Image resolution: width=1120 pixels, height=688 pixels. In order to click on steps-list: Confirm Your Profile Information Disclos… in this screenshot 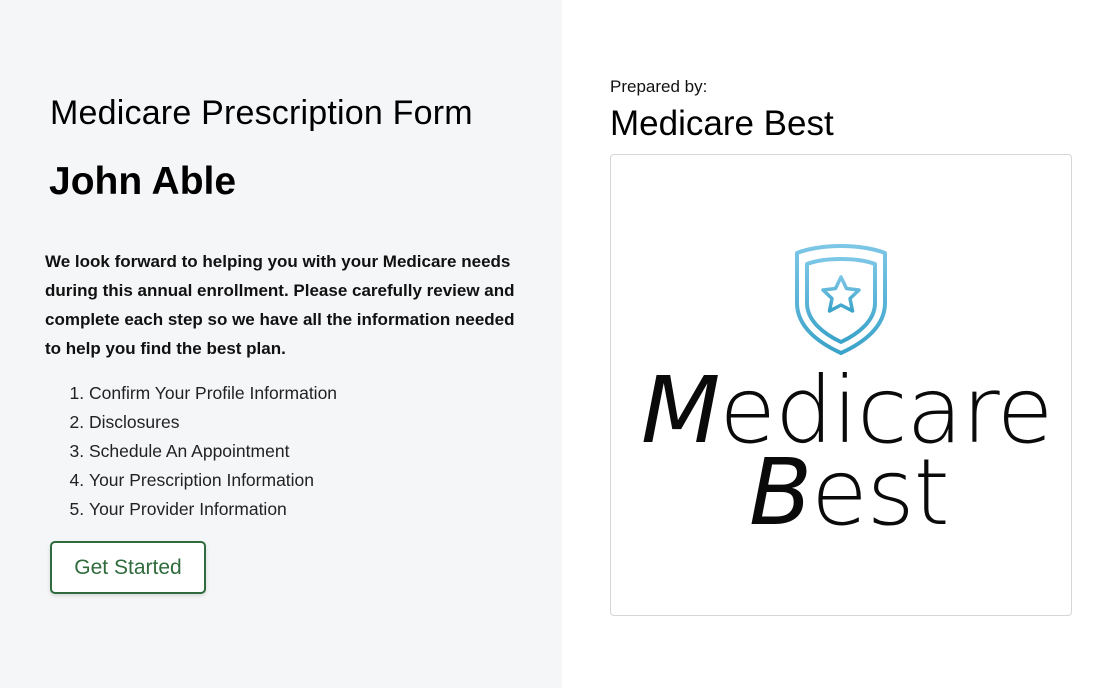, I will do `click(191, 451)`.